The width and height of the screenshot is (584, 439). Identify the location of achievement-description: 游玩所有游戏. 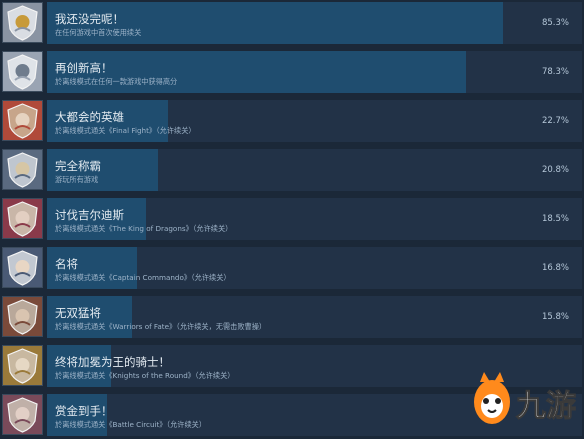
(77, 179).